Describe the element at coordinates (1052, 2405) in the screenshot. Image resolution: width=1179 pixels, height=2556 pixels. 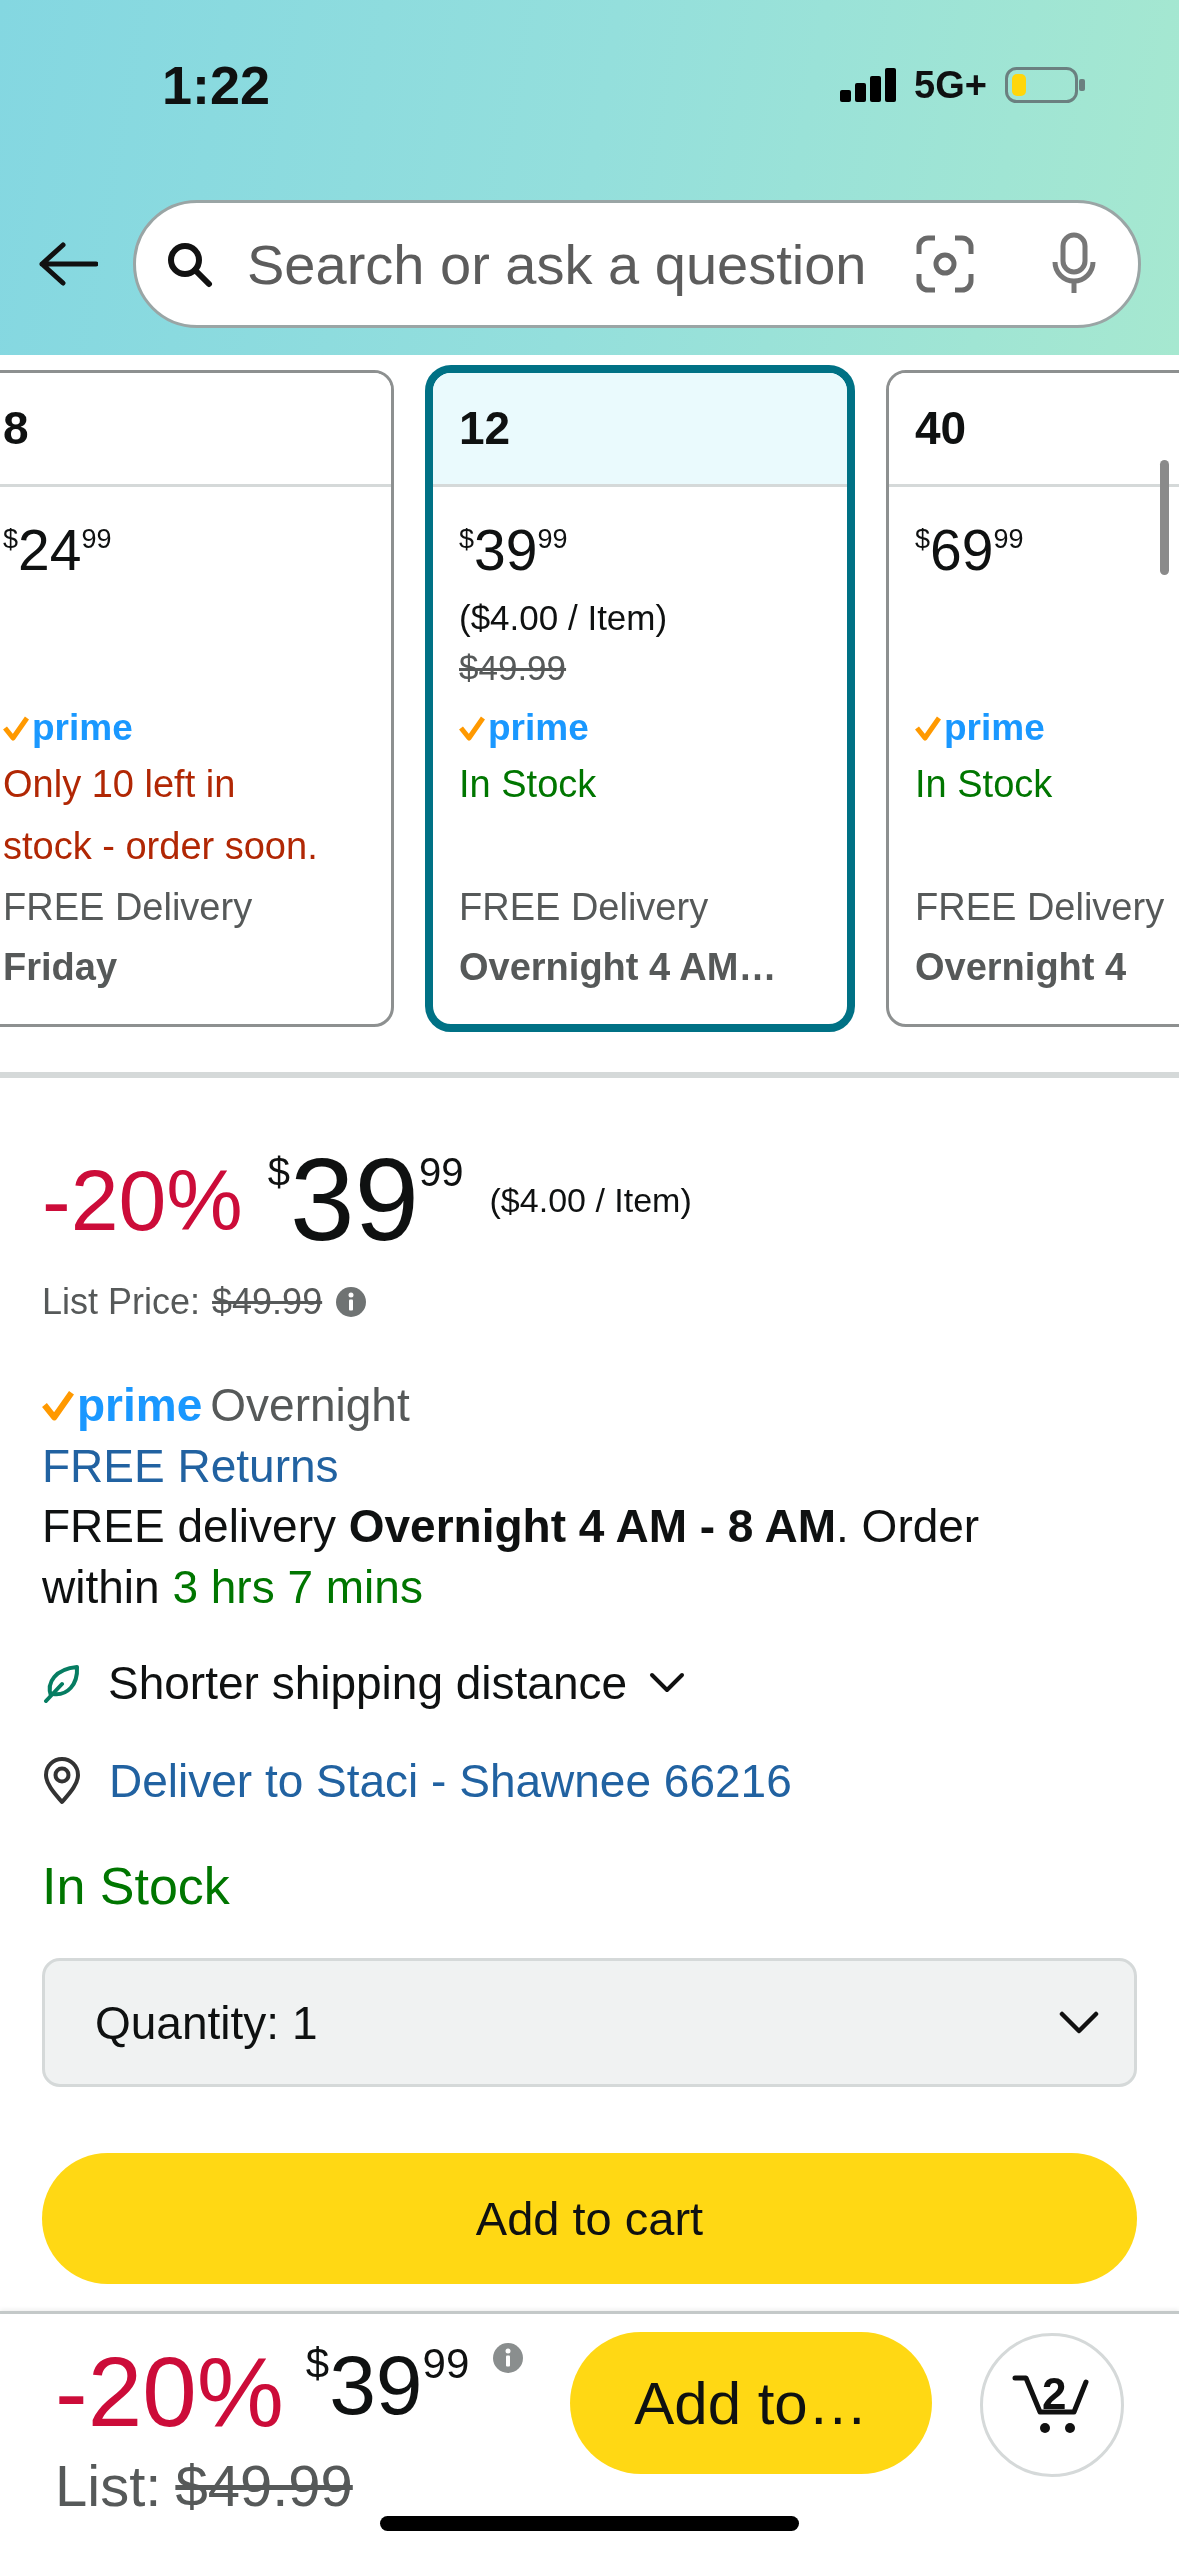
I see `cart-button: 2` at that location.